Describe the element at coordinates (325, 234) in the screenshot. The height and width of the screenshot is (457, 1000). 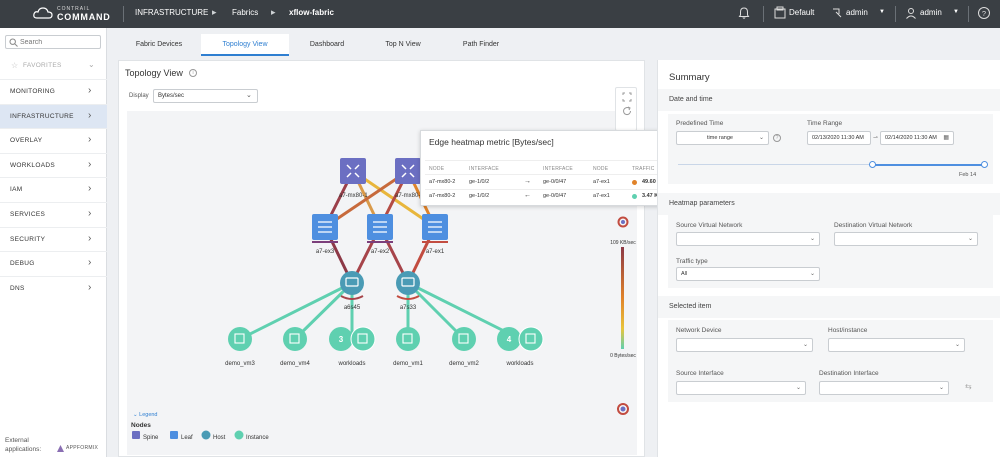
I see `leaf-node-ex3: a7-ex3` at that location.